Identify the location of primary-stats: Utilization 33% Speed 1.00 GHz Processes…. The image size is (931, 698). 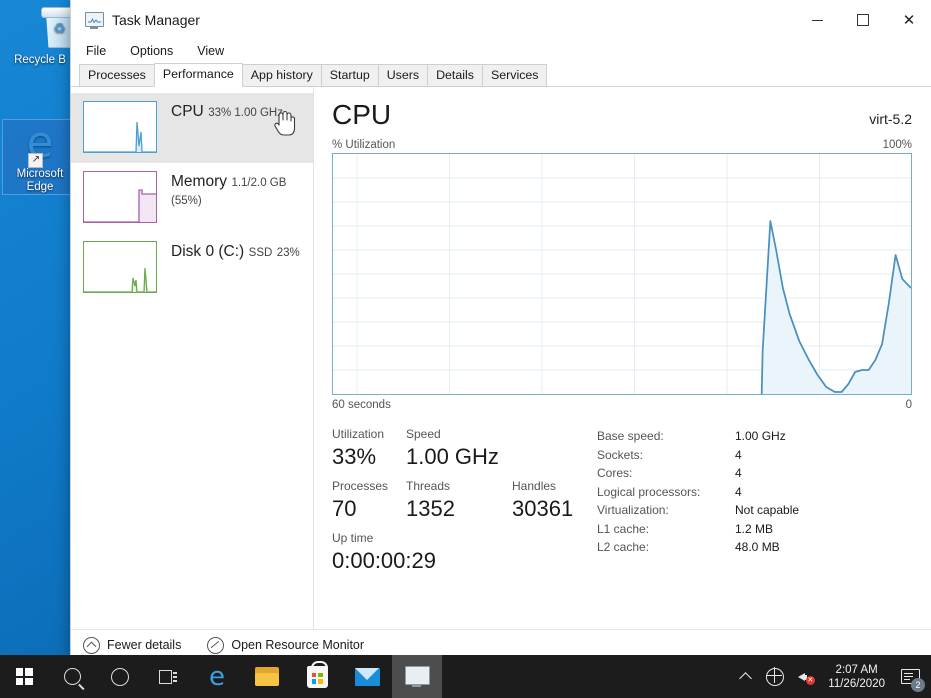
(459, 500).